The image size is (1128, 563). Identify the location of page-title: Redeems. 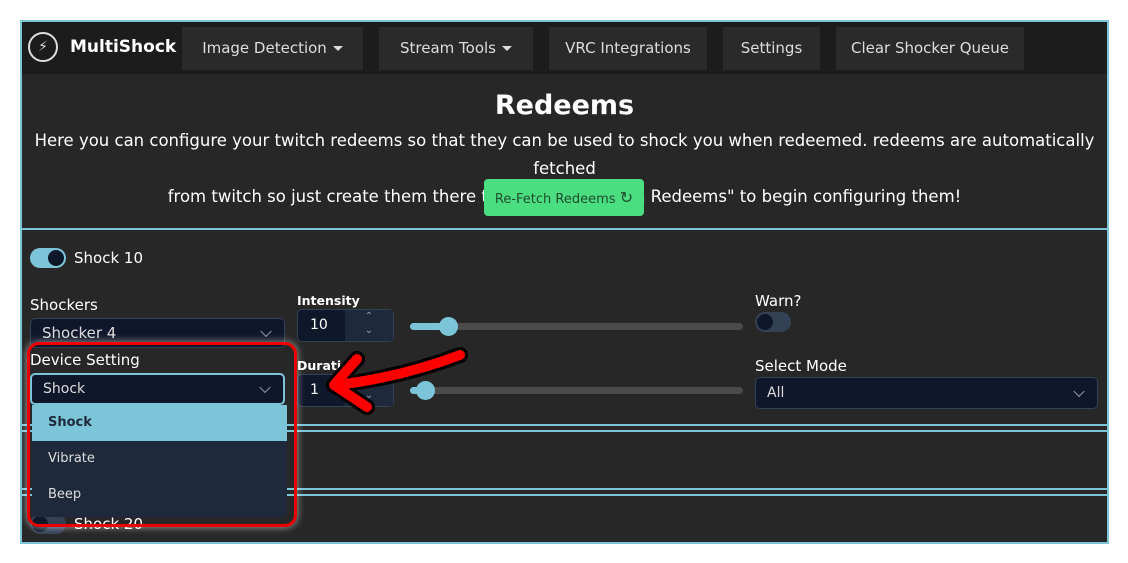
(564, 105).